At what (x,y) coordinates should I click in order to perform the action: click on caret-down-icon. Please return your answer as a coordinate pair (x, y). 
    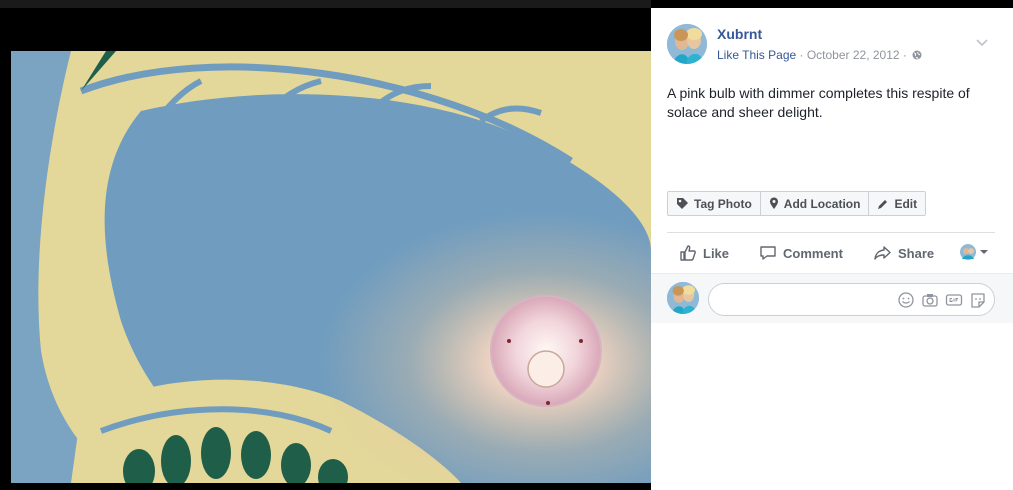
    Looking at the image, I should click on (984, 252).